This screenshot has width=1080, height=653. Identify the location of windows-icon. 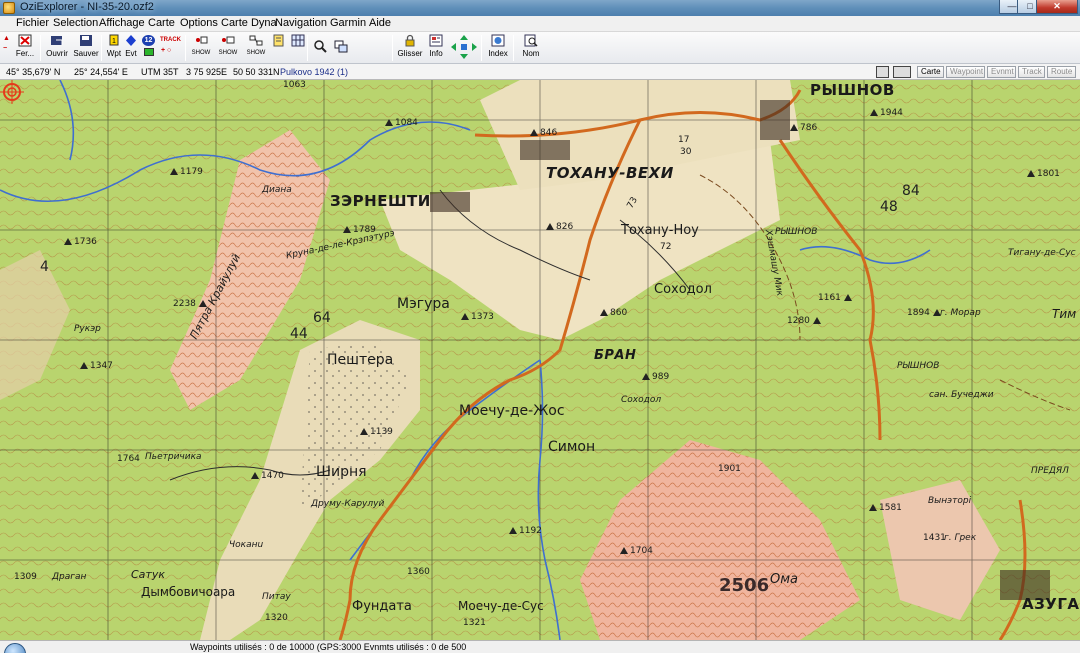
(341, 46).